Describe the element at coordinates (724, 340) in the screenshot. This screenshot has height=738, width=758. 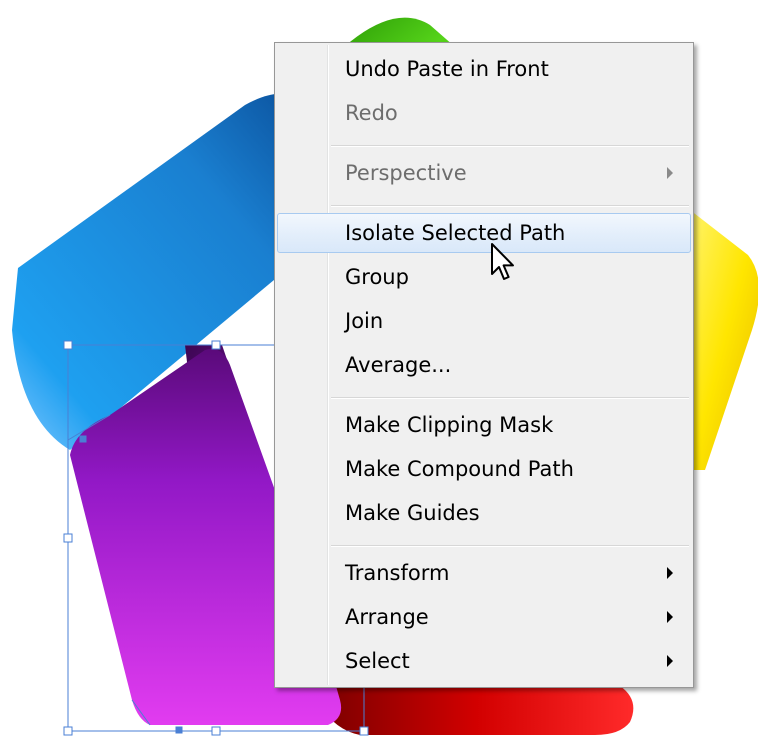
I see `yellow-ribbon` at that location.